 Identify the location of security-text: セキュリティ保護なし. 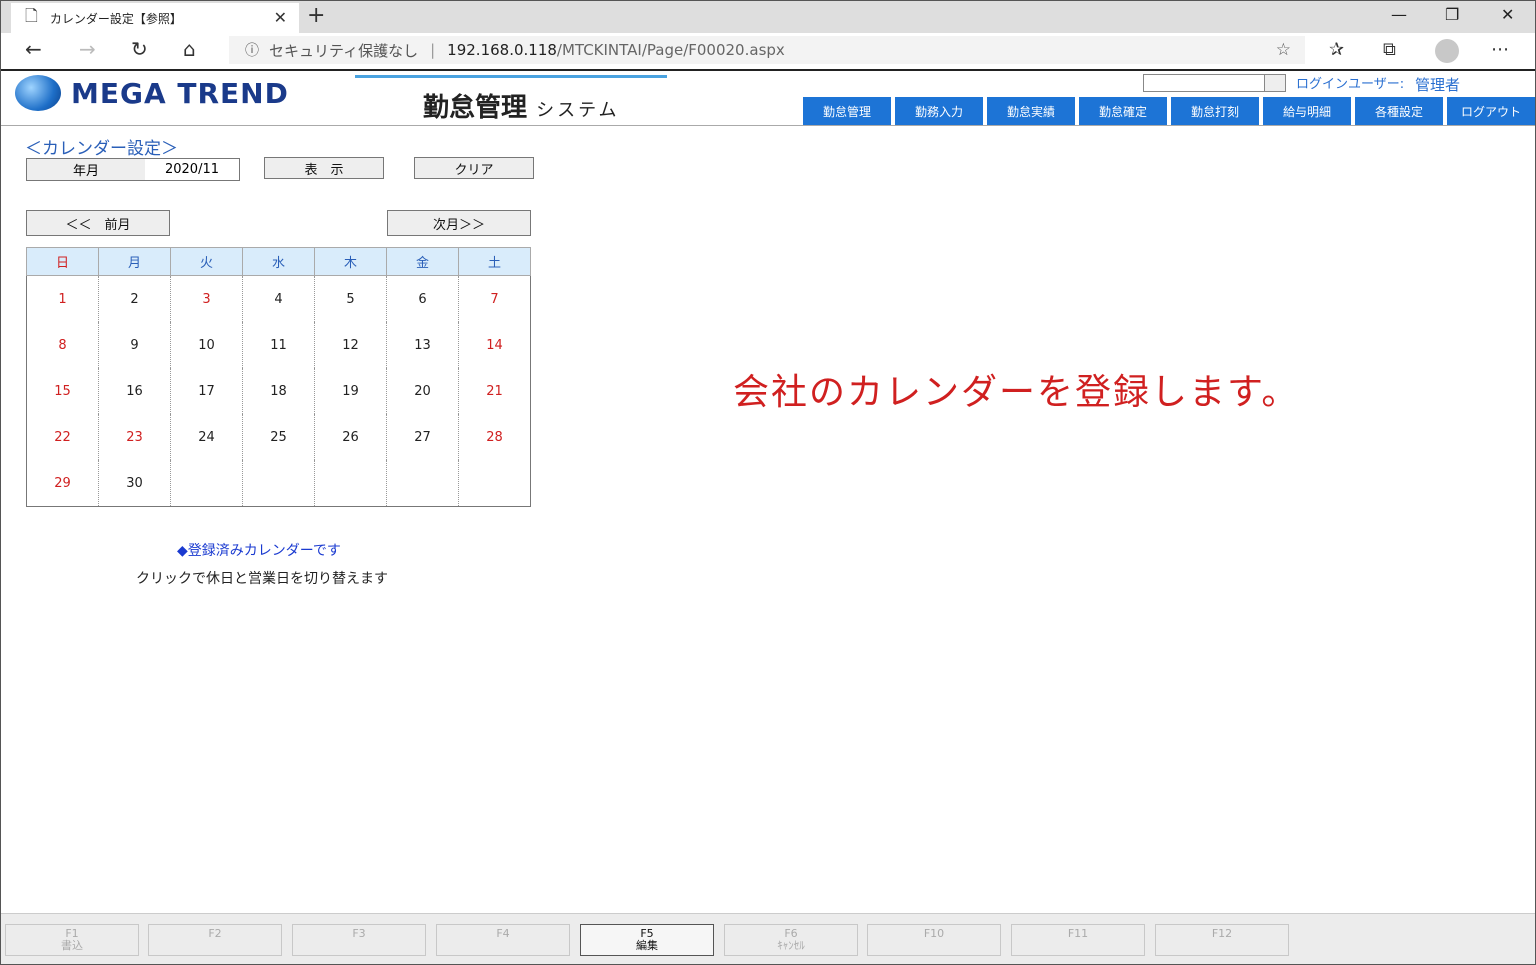
(344, 50).